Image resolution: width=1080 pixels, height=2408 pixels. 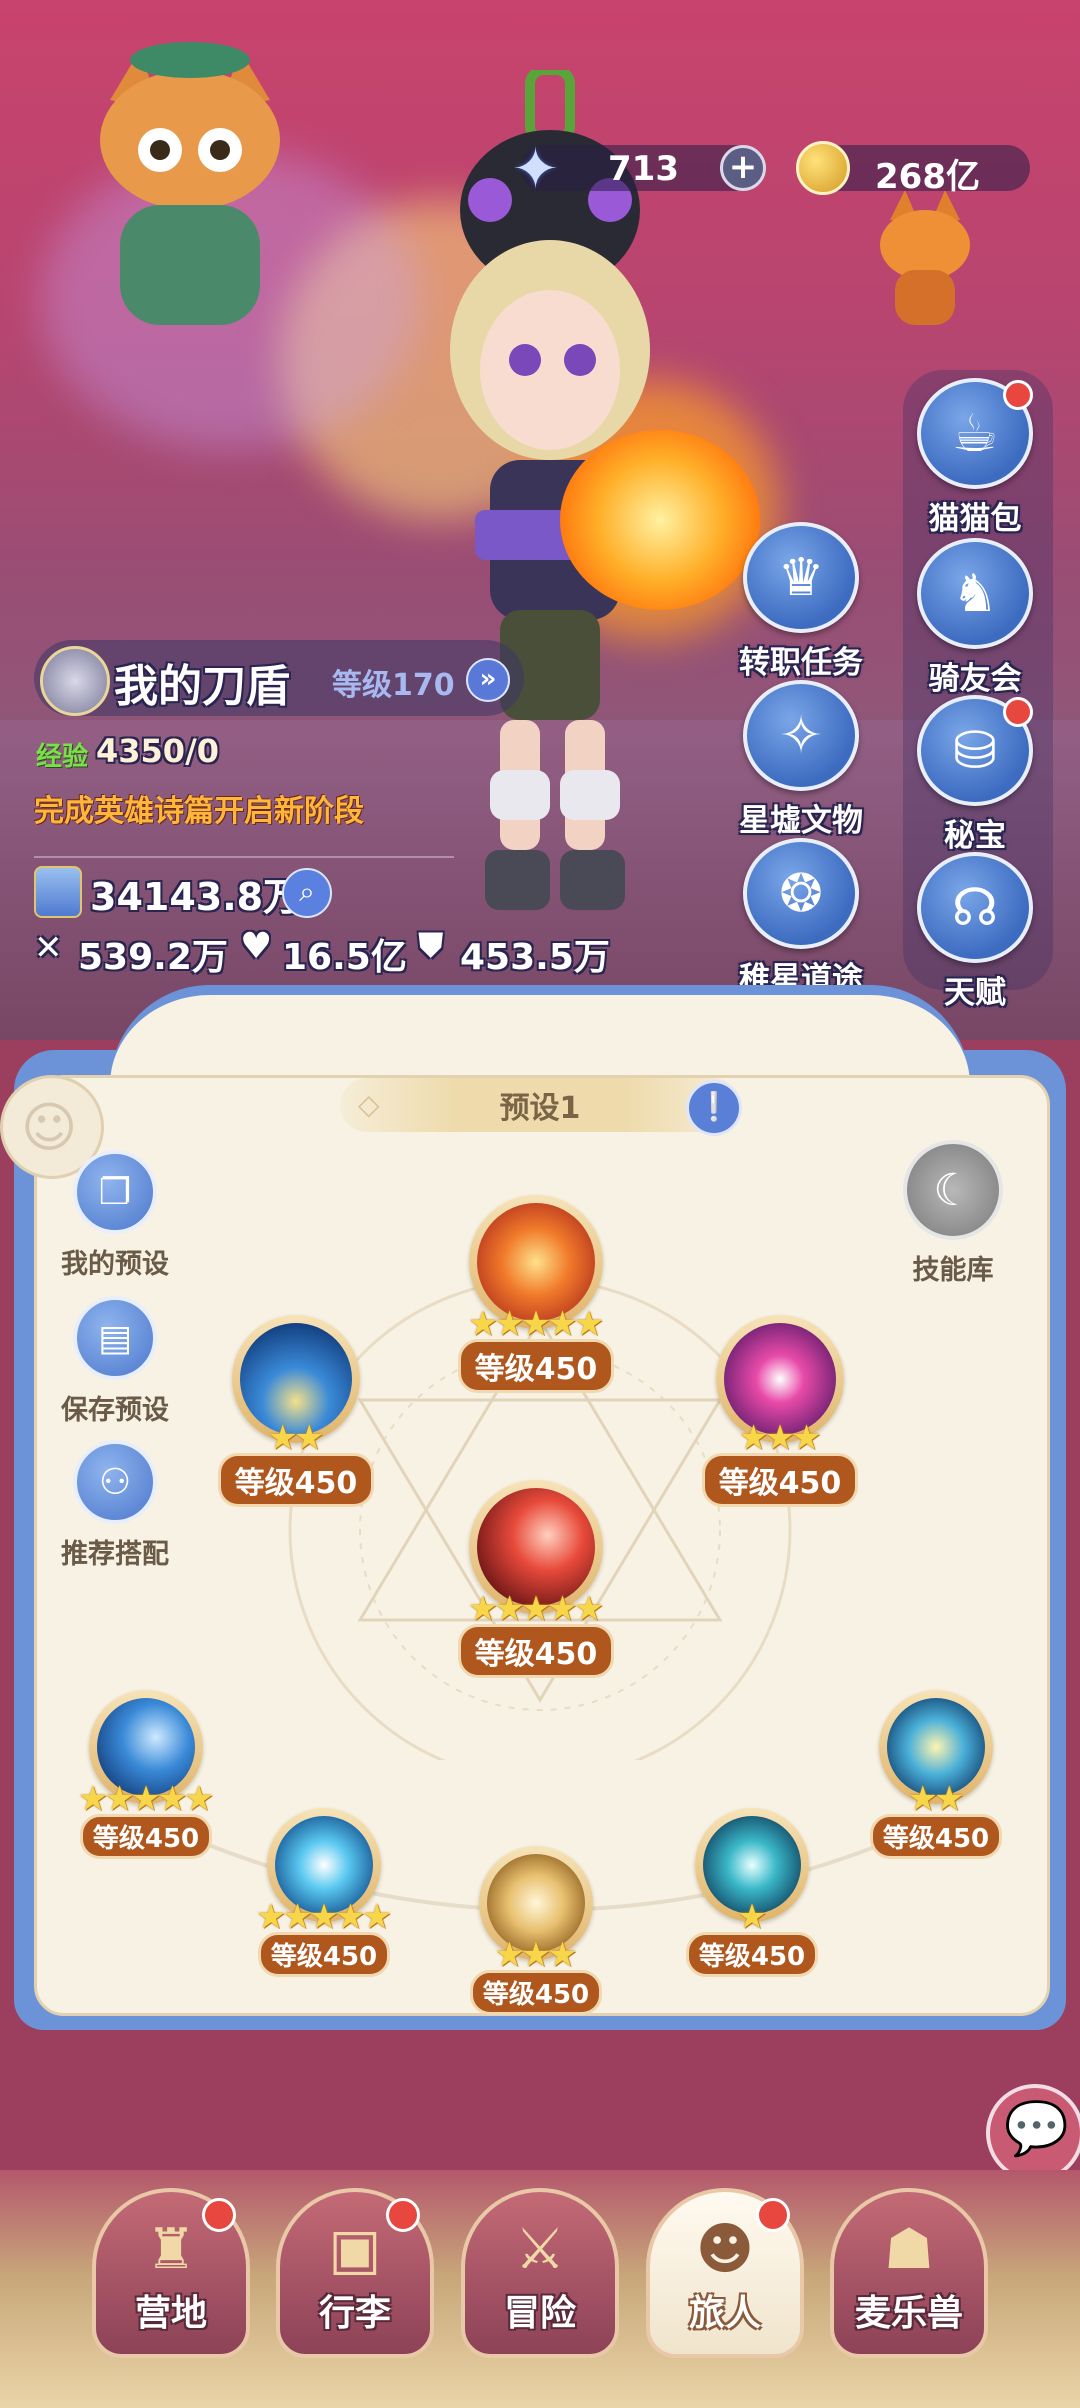 I want to click on talent-button: ☊ 天赋, so click(x=975, y=932).